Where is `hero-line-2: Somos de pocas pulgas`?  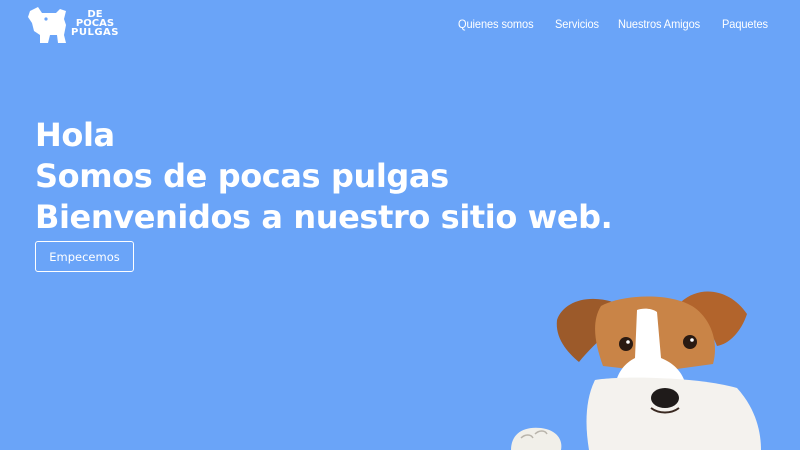 hero-line-2: Somos de pocas pulgas is located at coordinates (242, 176).